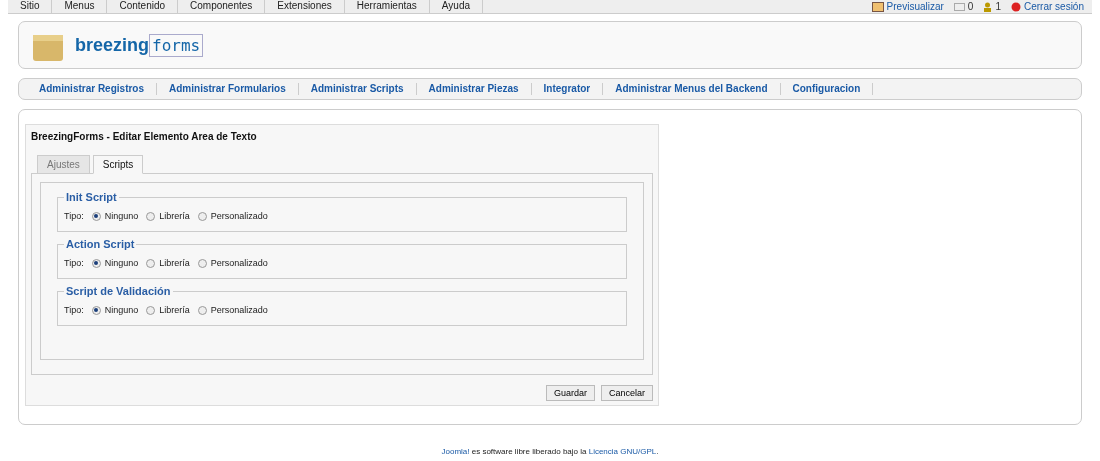  I want to click on footer-text: Joomla! es software libre liberado bajo la Licencia GNU/GPL., so click(550, 451).